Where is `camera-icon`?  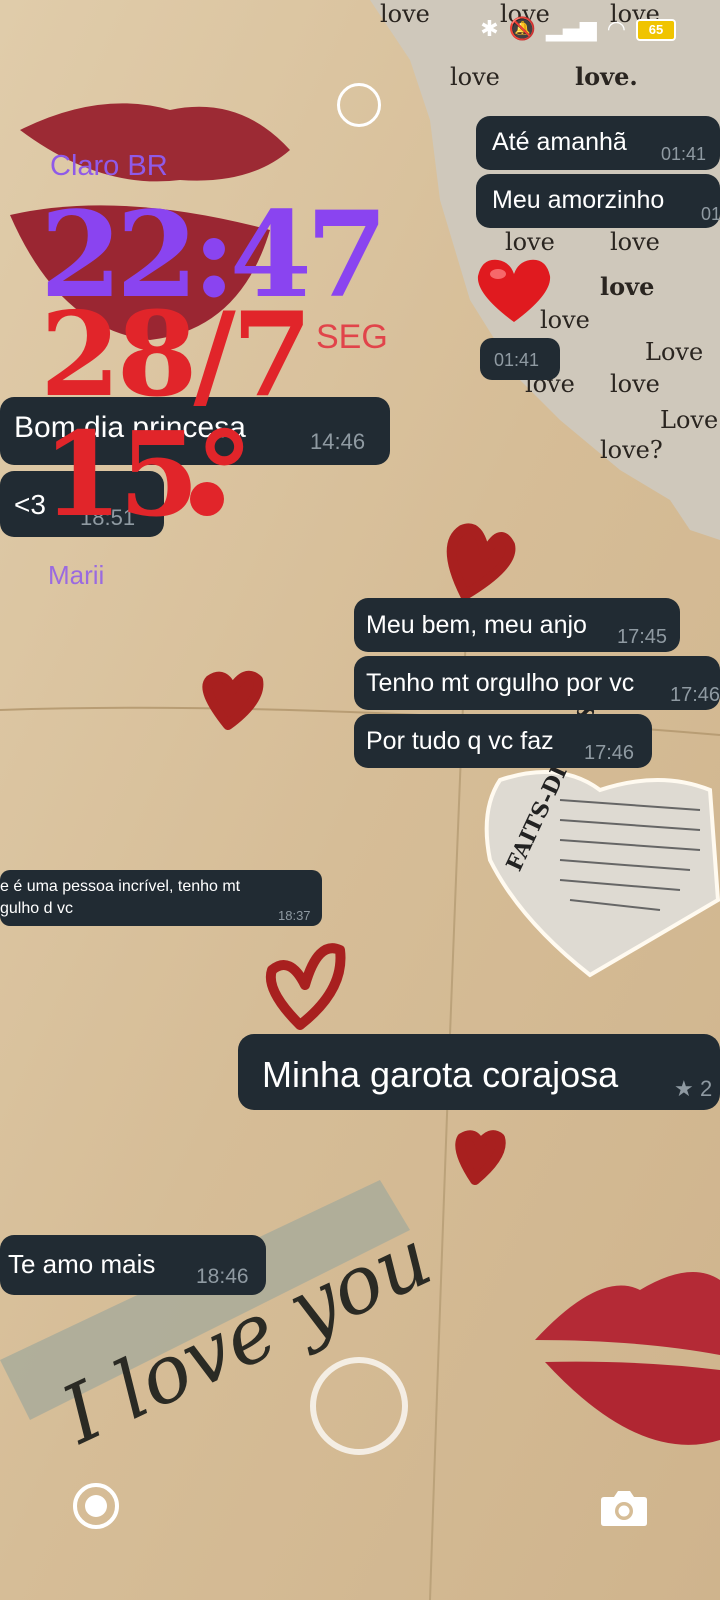
camera-icon is located at coordinates (624, 1510).